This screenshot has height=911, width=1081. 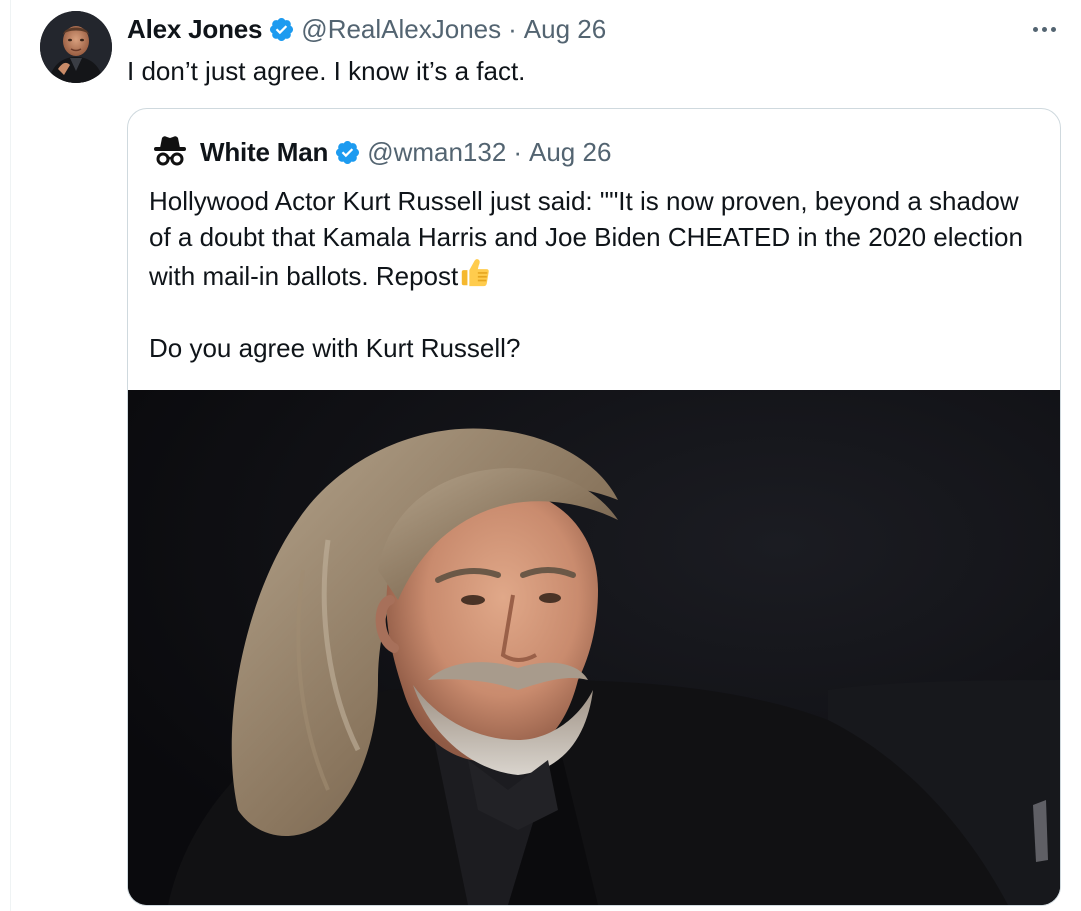 What do you see at coordinates (335, 348) in the screenshot?
I see `quoted-tweet-question: Do you agree with Kurt Russell?` at bounding box center [335, 348].